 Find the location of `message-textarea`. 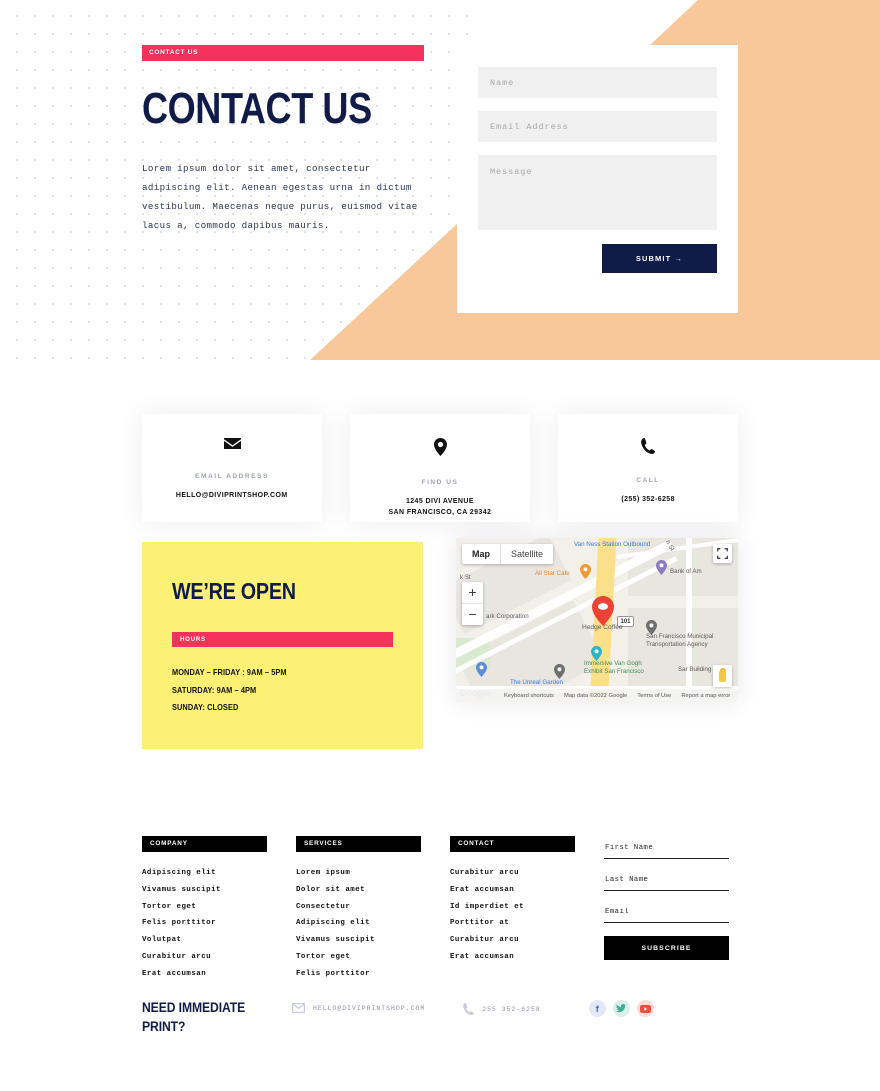

message-textarea is located at coordinates (597, 192).